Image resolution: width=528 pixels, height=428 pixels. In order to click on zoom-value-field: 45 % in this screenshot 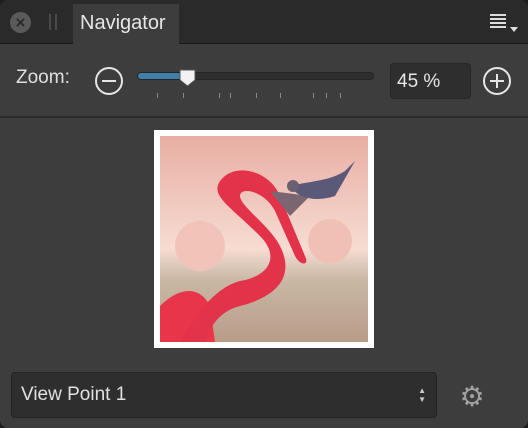, I will do `click(430, 81)`.